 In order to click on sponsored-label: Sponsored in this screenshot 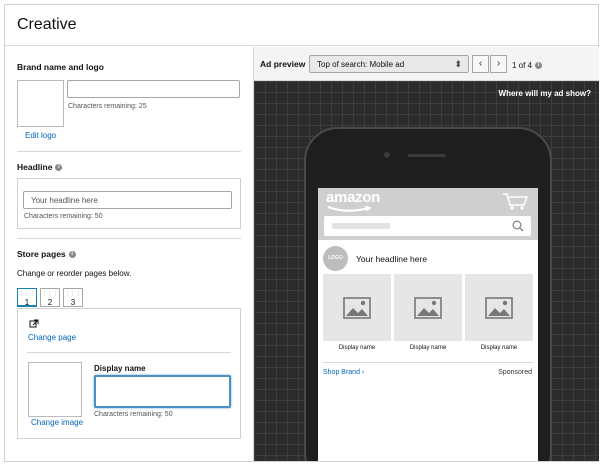, I will do `click(515, 372)`.